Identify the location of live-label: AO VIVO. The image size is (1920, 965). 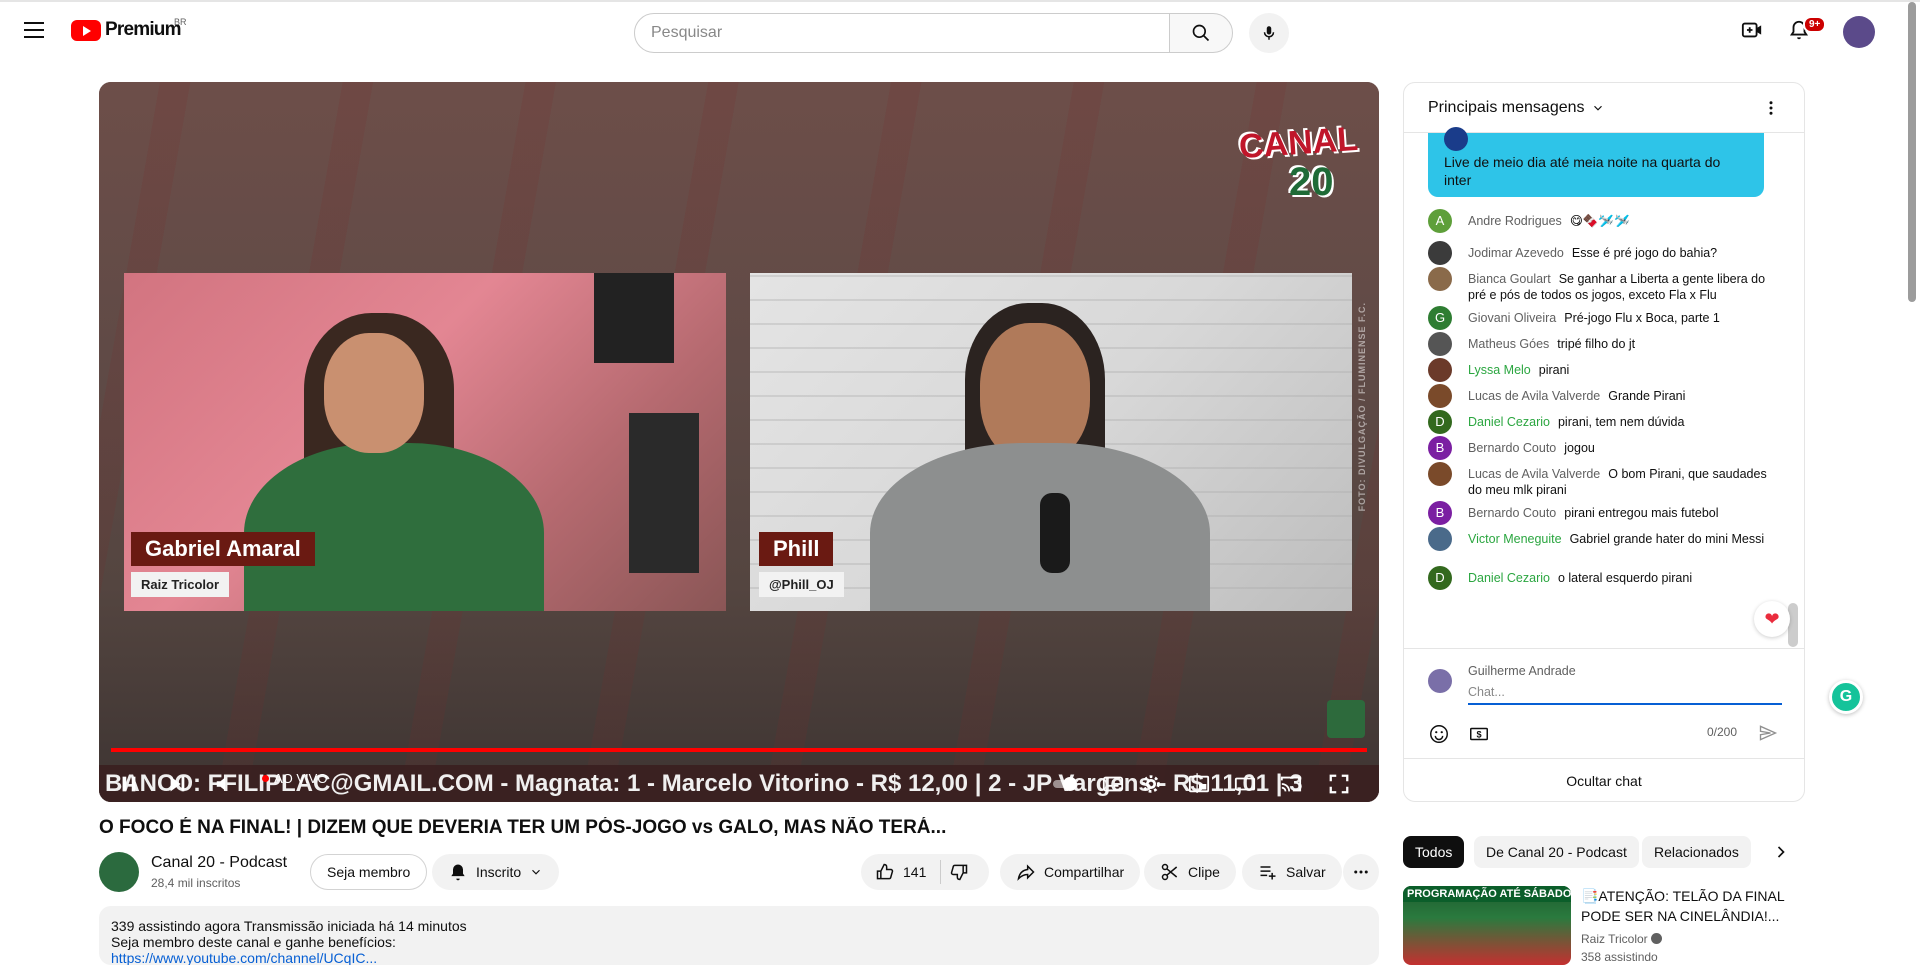
(301, 778).